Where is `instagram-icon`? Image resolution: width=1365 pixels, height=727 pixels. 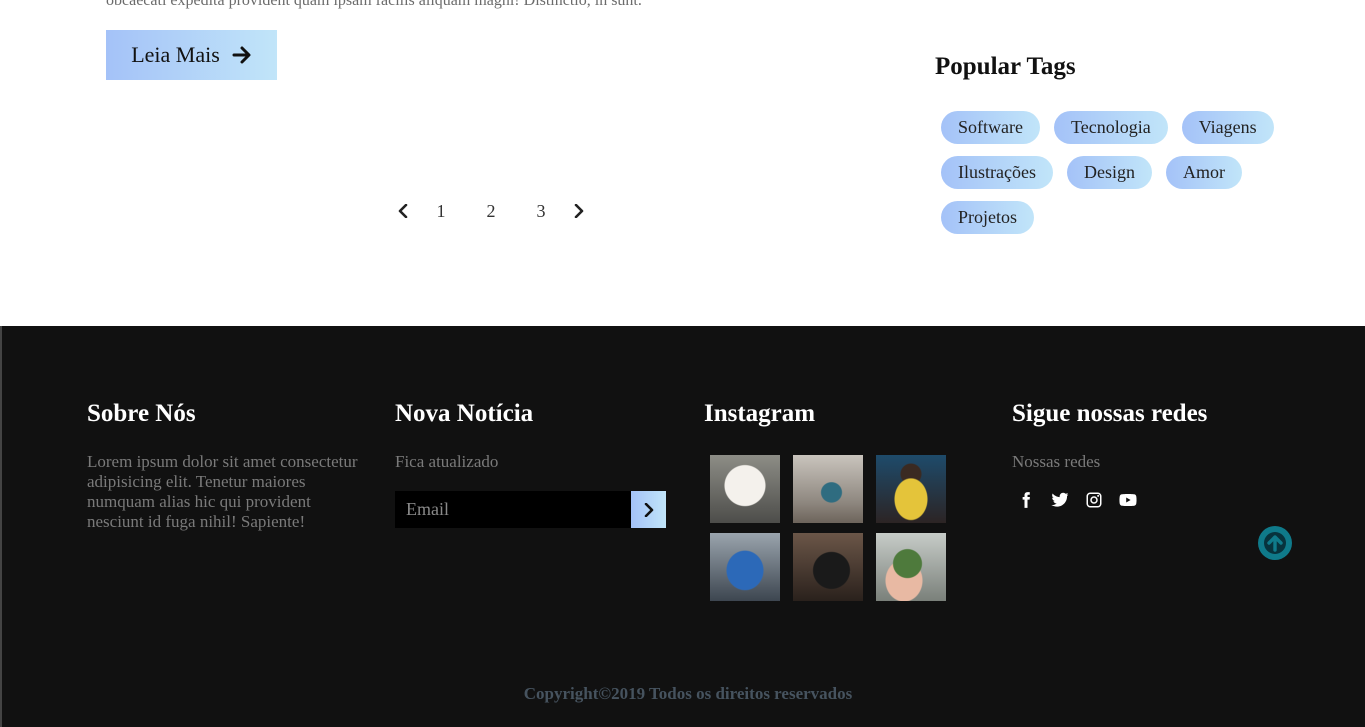 instagram-icon is located at coordinates (1094, 500).